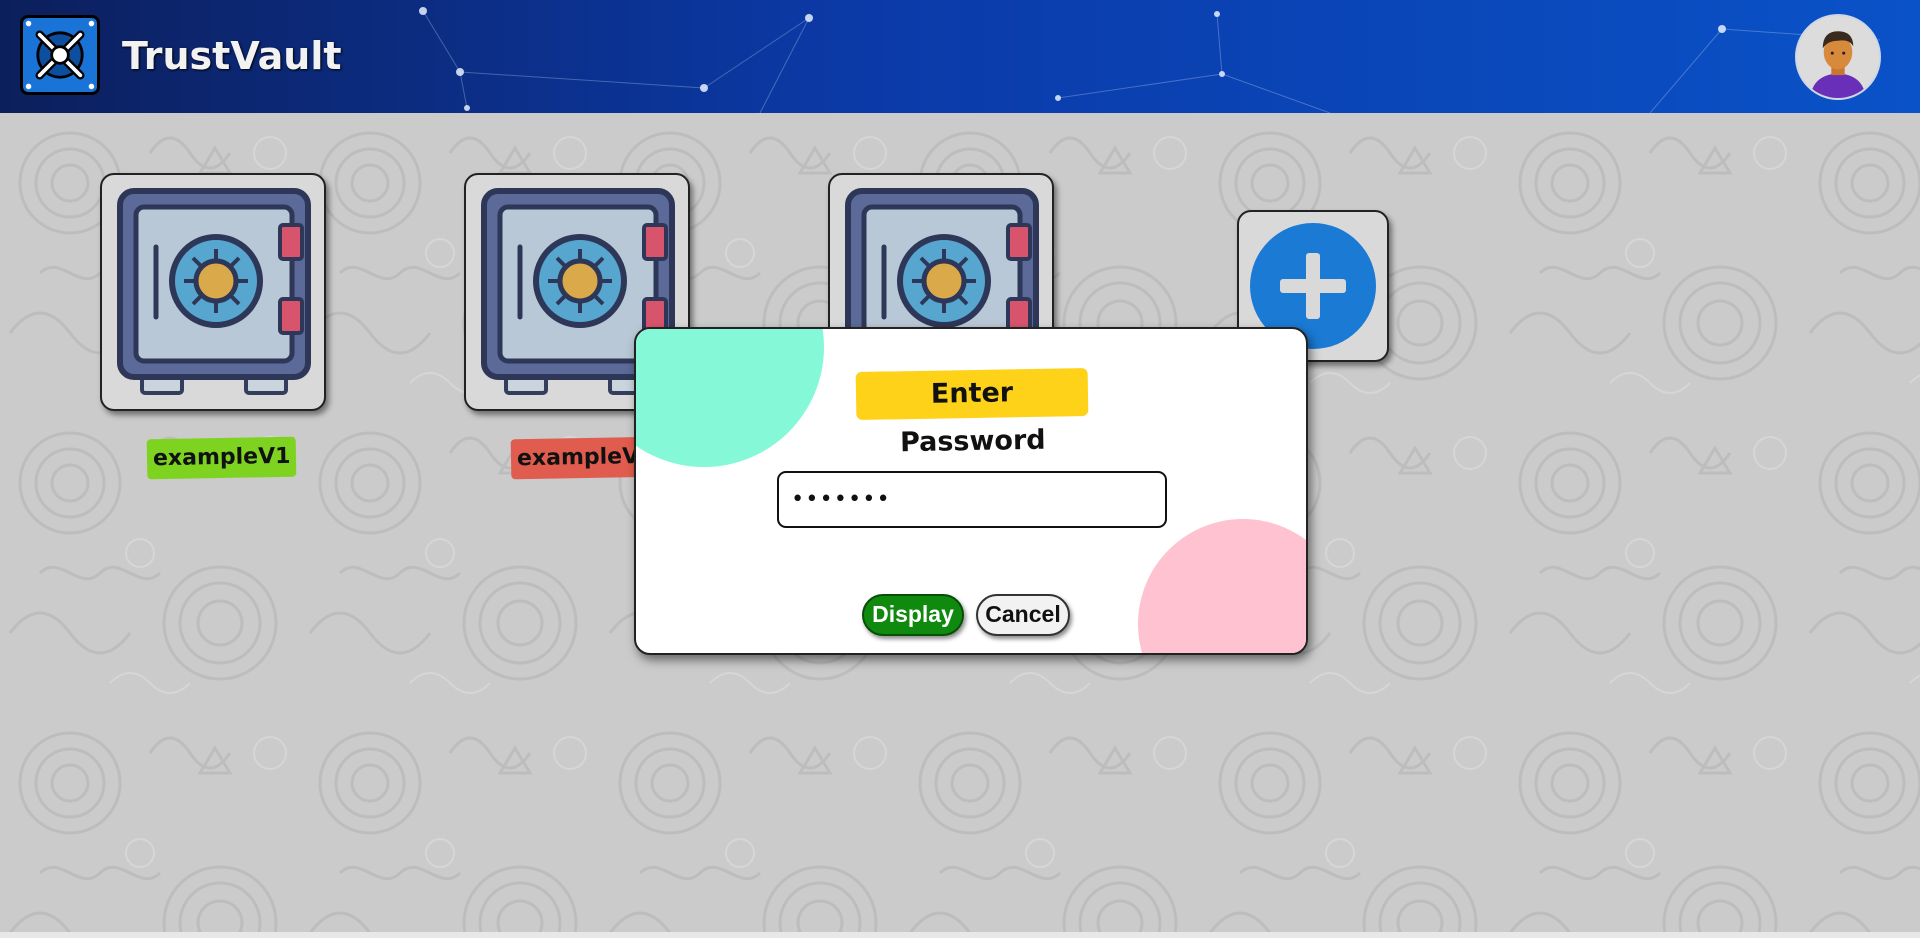 This screenshot has width=1920, height=938. Describe the element at coordinates (1222, 586) in the screenshot. I see `decor-blob-pink` at that location.